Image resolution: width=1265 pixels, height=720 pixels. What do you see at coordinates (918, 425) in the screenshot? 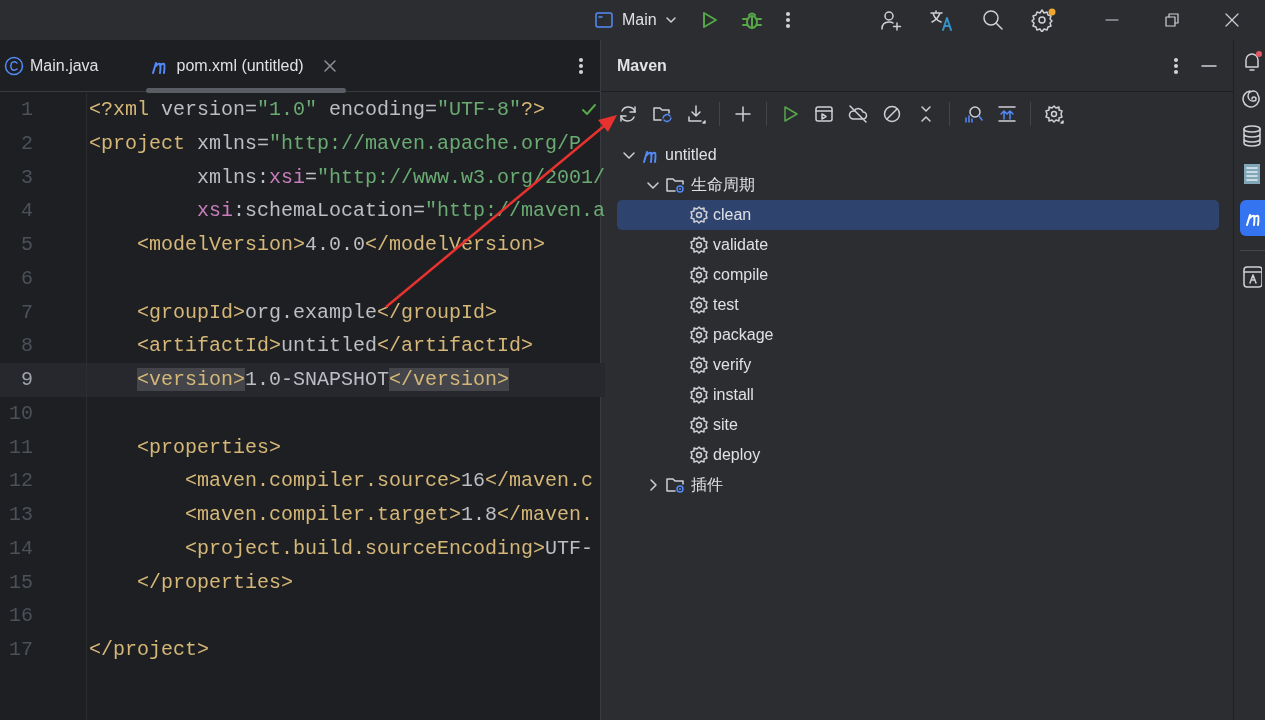
I see `tree-item: site` at bounding box center [918, 425].